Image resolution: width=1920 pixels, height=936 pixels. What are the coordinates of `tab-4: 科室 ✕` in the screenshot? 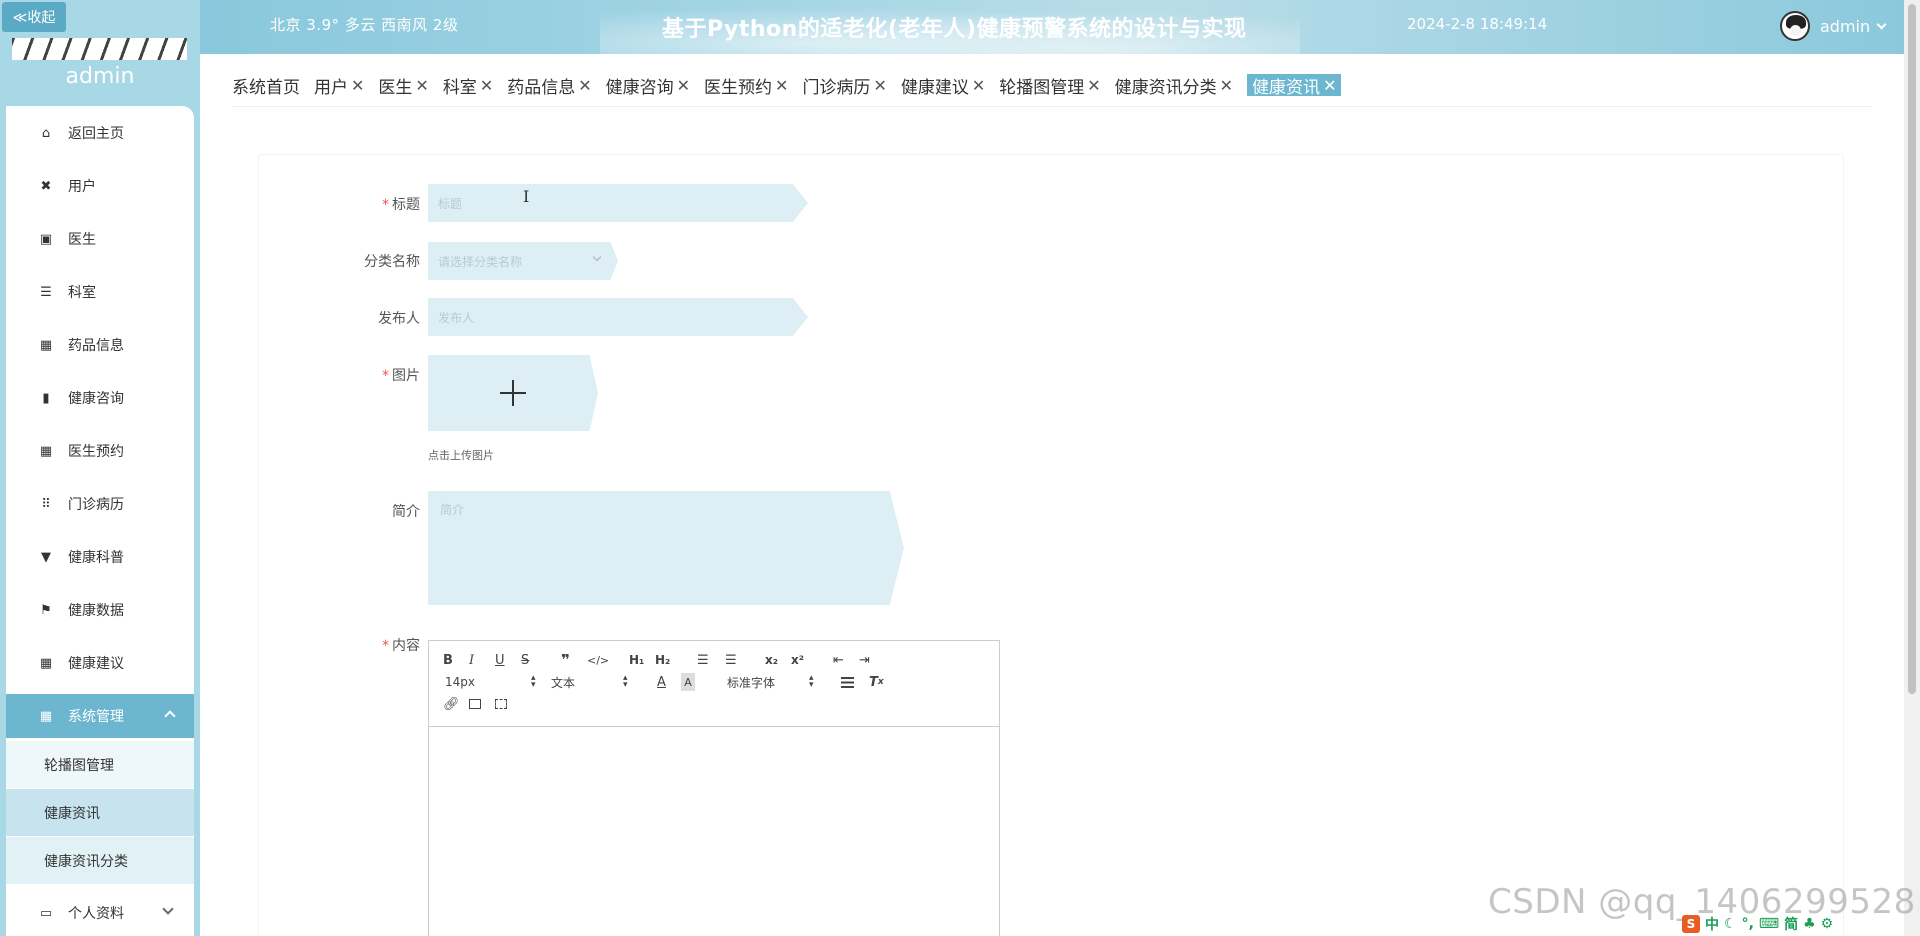 It's located at (467, 86).